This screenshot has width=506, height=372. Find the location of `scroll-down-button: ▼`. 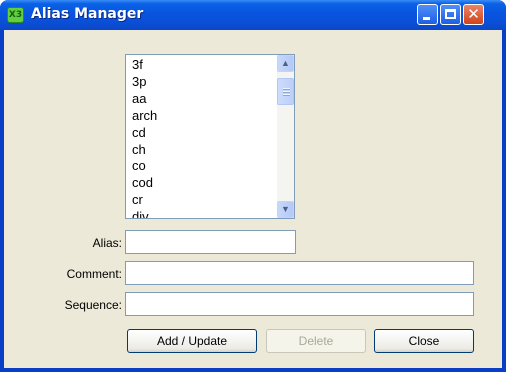

scroll-down-button: ▼ is located at coordinates (285, 209).